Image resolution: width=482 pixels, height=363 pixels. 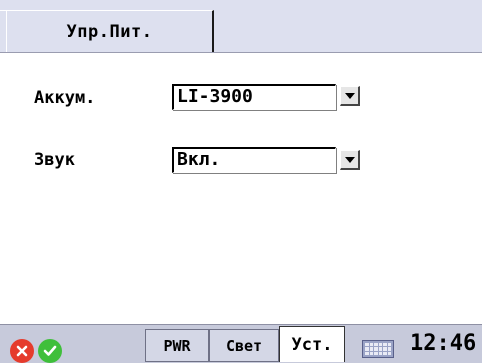 I want to click on setup-button: Уст., so click(x=312, y=344).